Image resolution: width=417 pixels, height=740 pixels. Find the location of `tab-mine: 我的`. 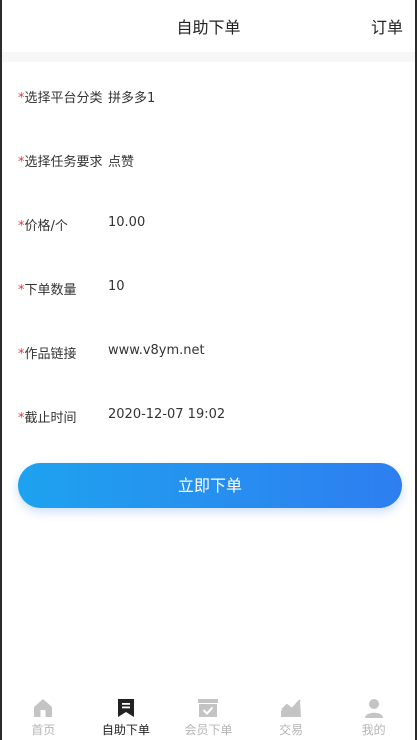

tab-mine: 我的 is located at coordinates (373, 717).